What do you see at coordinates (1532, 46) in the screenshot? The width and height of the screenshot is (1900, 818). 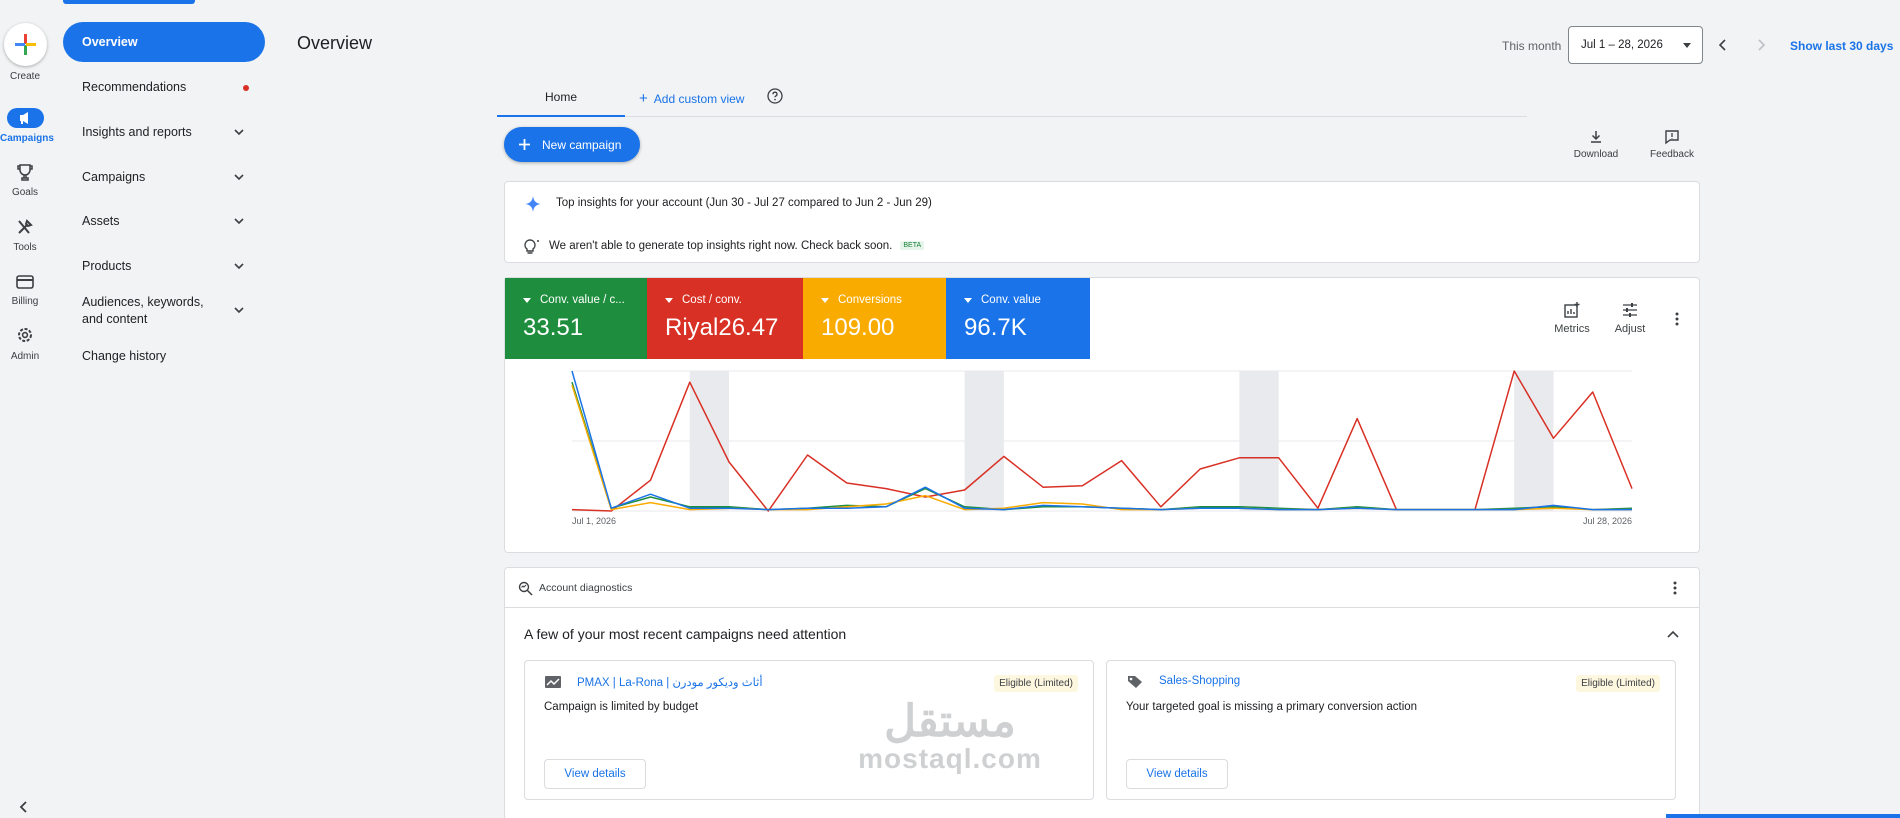 I see `date-range-label: This month` at bounding box center [1532, 46].